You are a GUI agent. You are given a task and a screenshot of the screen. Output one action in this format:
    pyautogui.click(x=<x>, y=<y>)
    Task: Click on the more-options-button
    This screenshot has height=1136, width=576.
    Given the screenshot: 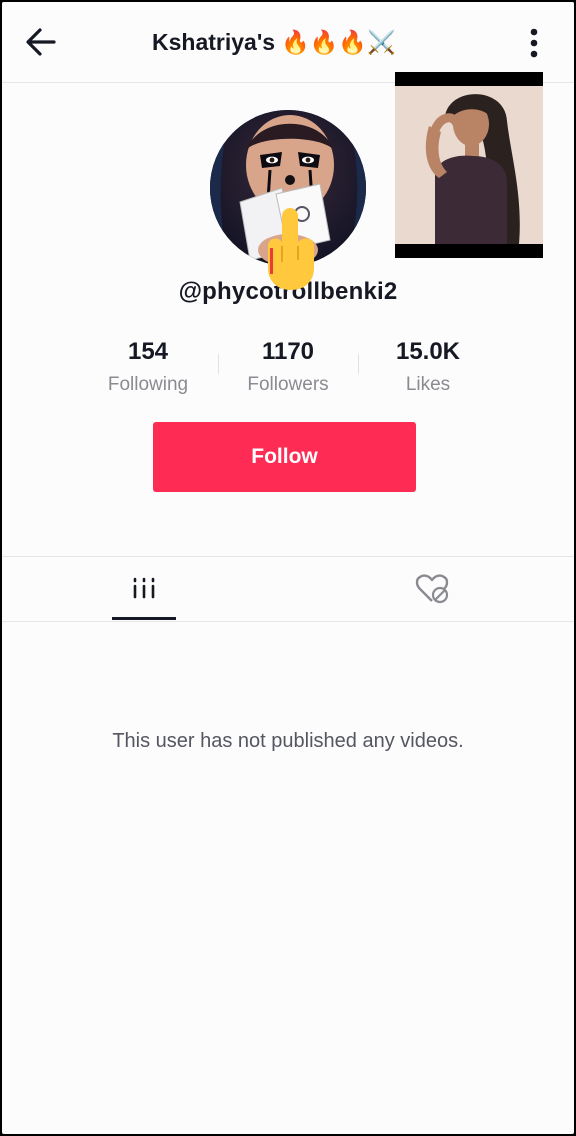 What is the action you would take?
    pyautogui.click(x=534, y=42)
    